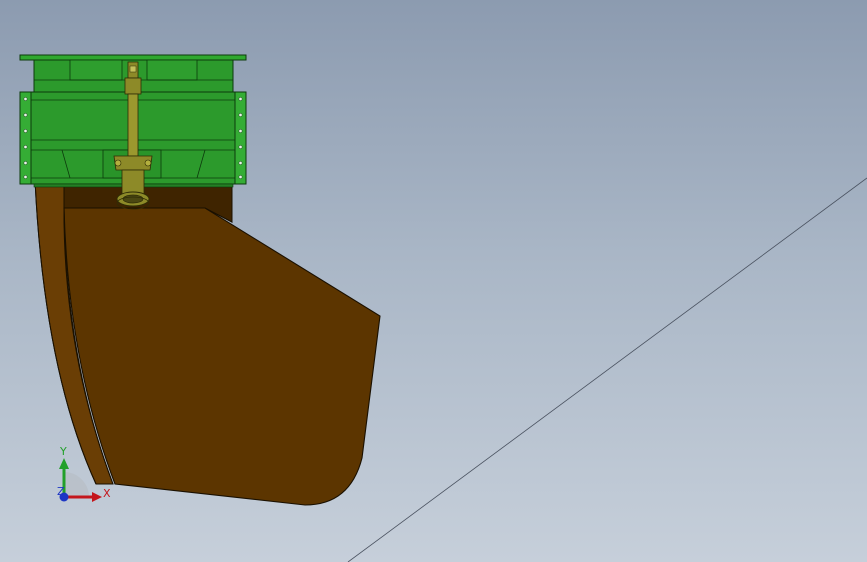 Image resolution: width=867 pixels, height=562 pixels. Describe the element at coordinates (96, 70) in the screenshot. I see `upper-housing-panel-left` at that location.